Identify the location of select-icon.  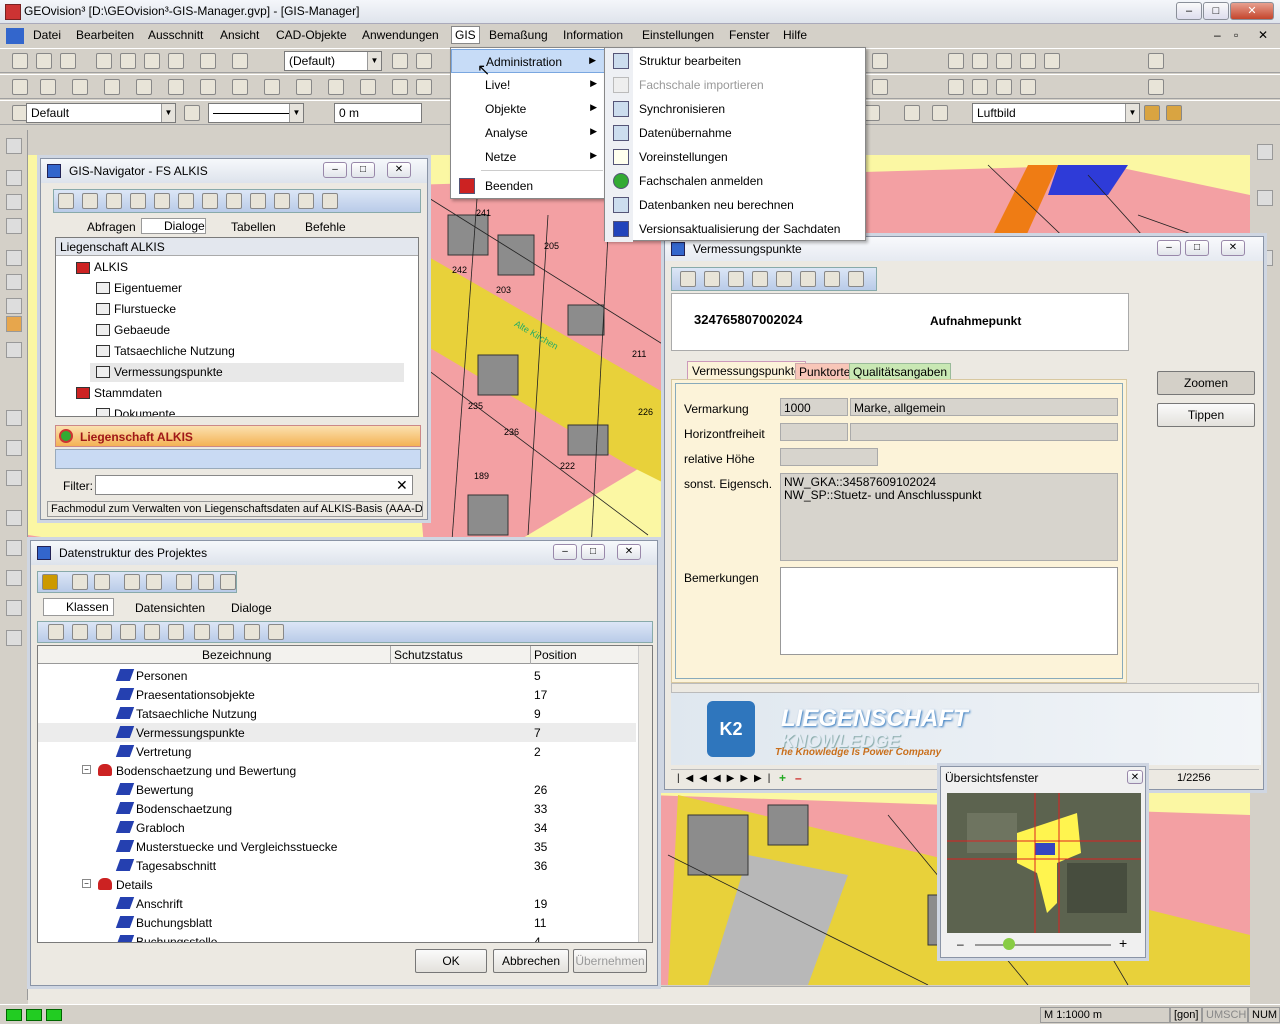
(956, 61).